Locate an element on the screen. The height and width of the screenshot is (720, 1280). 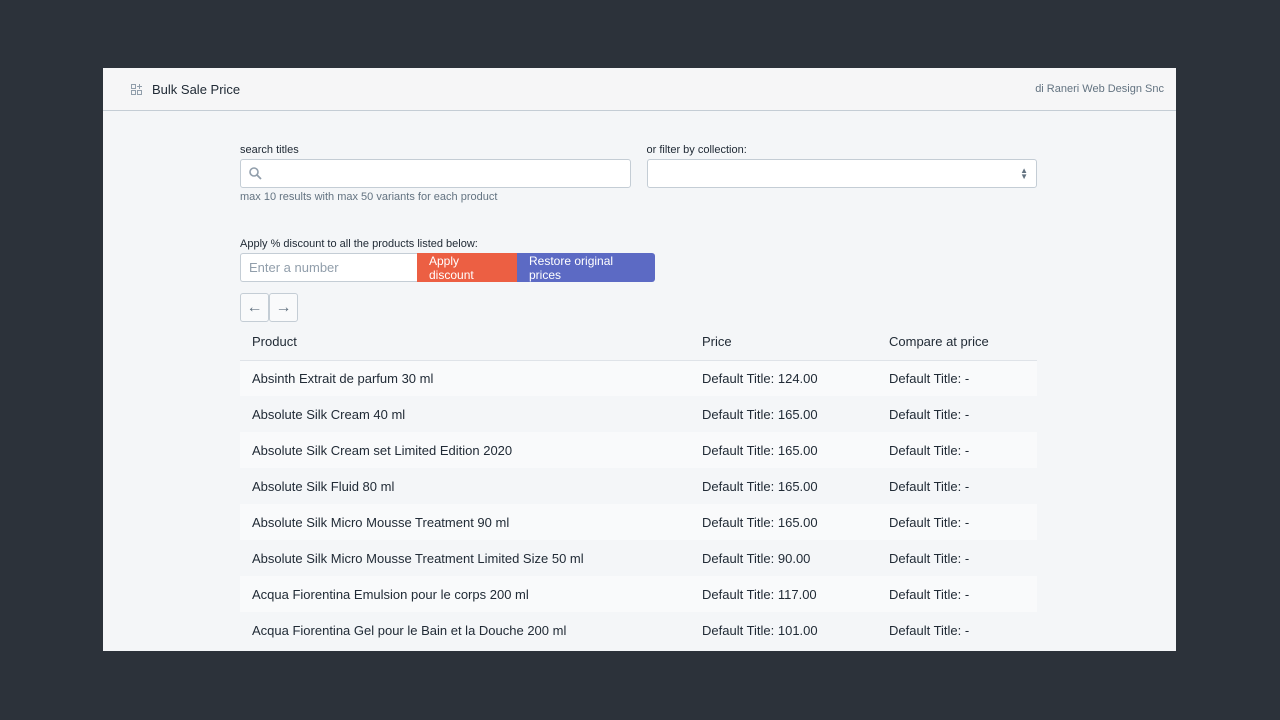
search-label: search titles is located at coordinates (269, 150).